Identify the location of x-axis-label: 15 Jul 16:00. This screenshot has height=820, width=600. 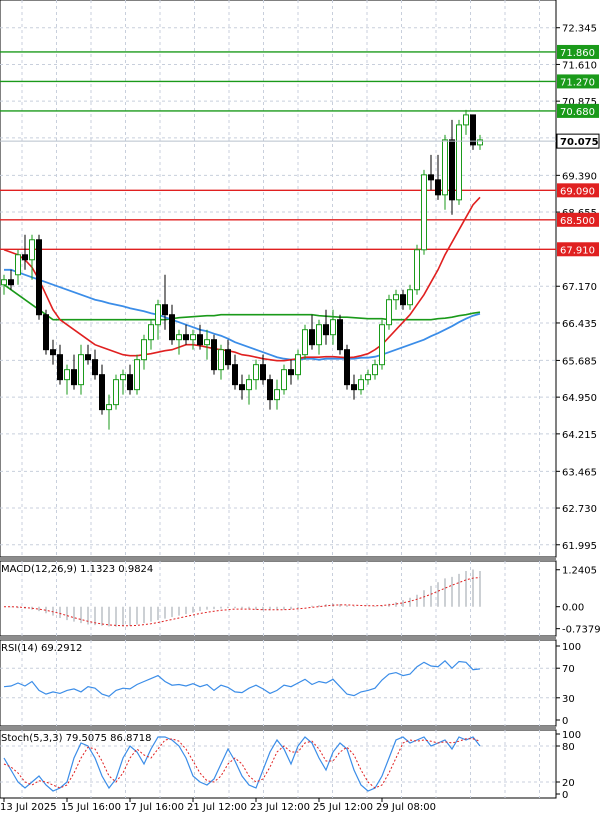
(91, 807).